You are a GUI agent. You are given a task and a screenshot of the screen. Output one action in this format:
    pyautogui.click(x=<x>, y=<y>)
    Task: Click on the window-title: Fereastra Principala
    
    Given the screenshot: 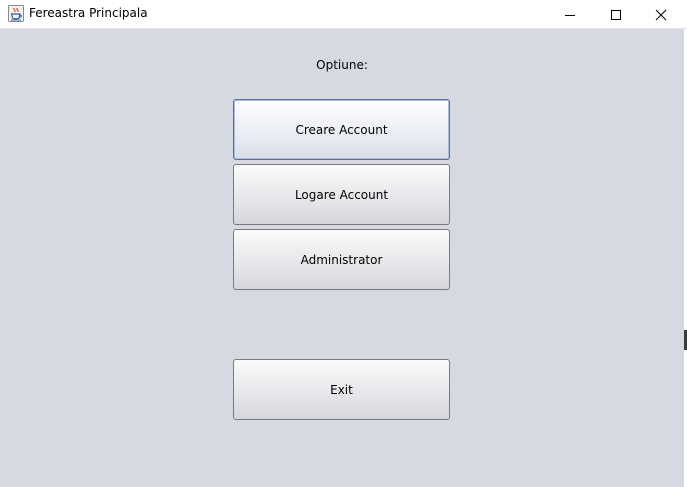 What is the action you would take?
    pyautogui.click(x=88, y=13)
    